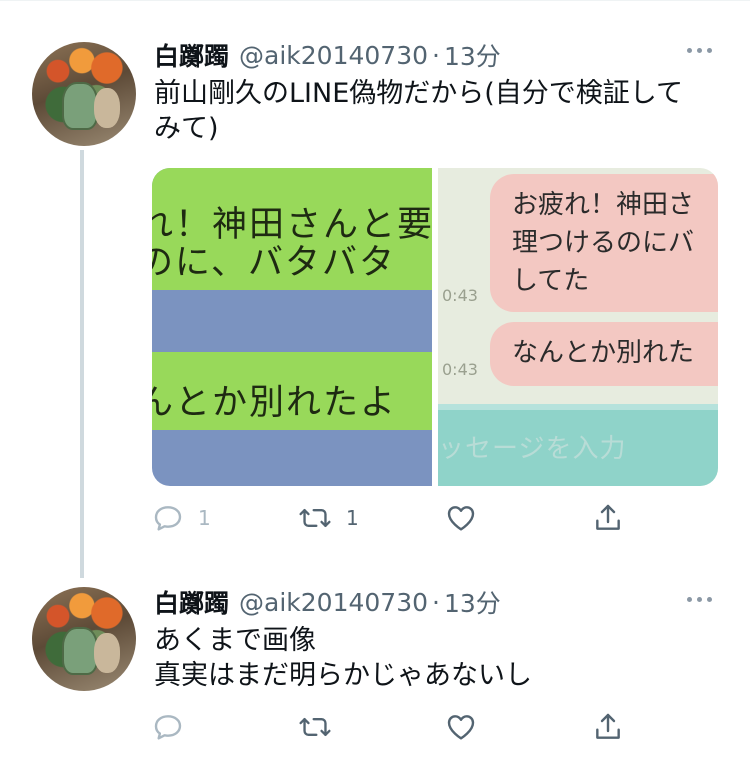  I want to click on thread-connector, so click(82, 364).